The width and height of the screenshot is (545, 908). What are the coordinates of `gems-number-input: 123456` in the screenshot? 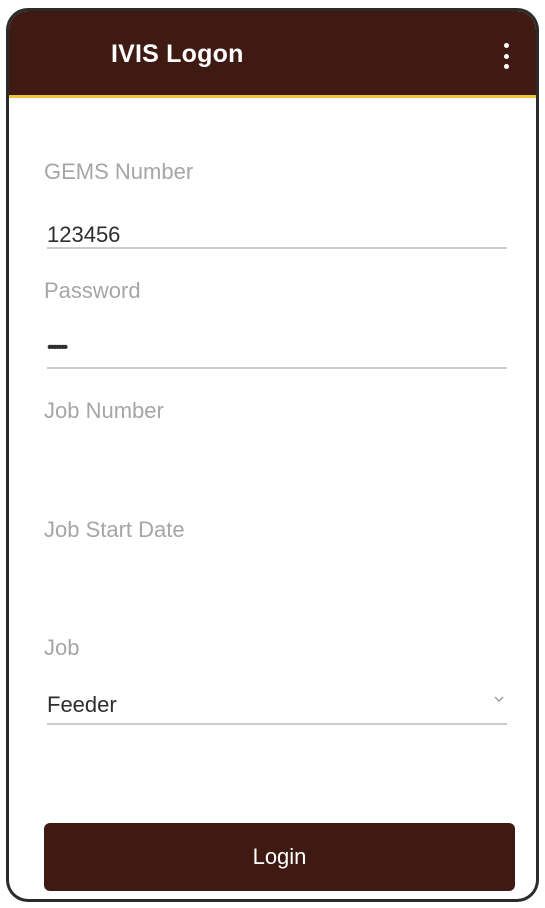 It's located at (83, 235).